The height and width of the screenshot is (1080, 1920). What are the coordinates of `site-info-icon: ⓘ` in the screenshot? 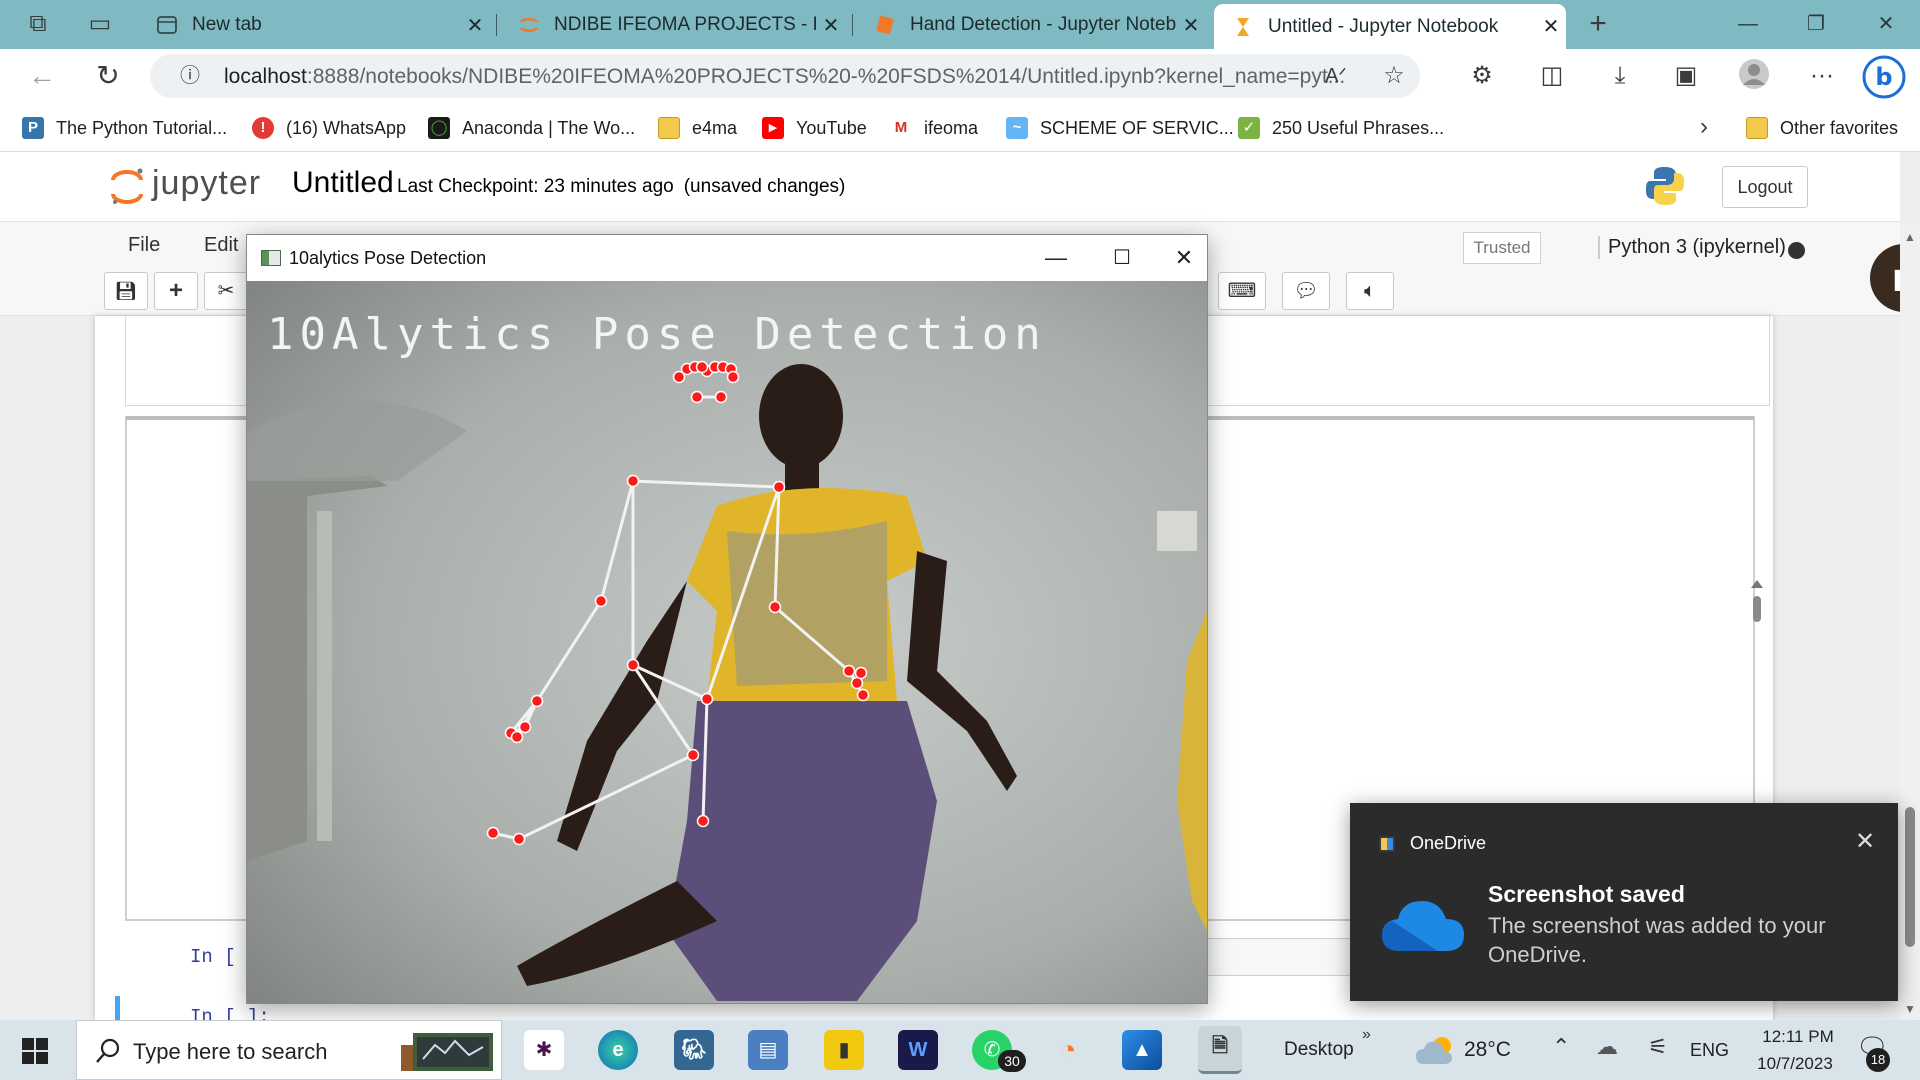 It's located at (190, 76).